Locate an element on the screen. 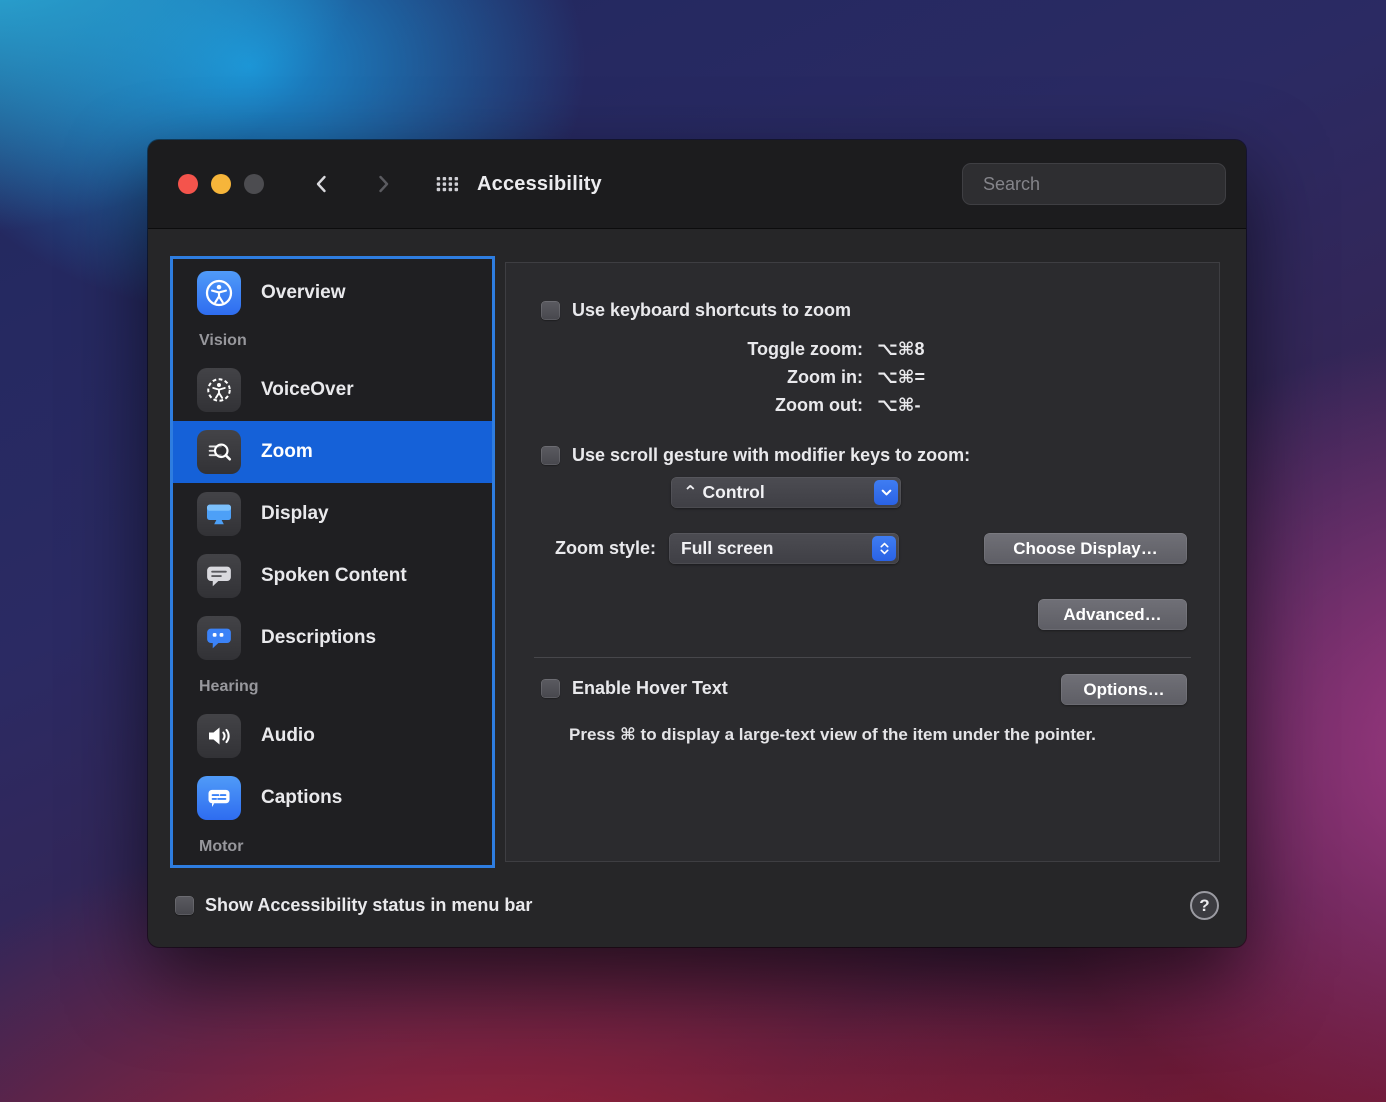 Image resolution: width=1386 pixels, height=1102 pixels. sidebar-section-vision: Vision is located at coordinates (223, 340).